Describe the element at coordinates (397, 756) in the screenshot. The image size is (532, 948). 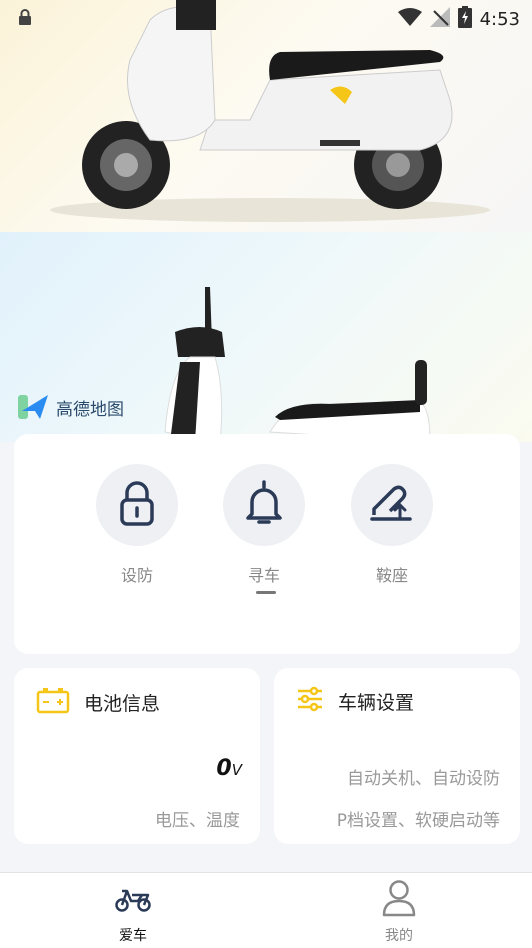
I see `vehicle-settings-card: 车辆设置 自动关机、自动设防 P档设置、软硬启动等` at that location.